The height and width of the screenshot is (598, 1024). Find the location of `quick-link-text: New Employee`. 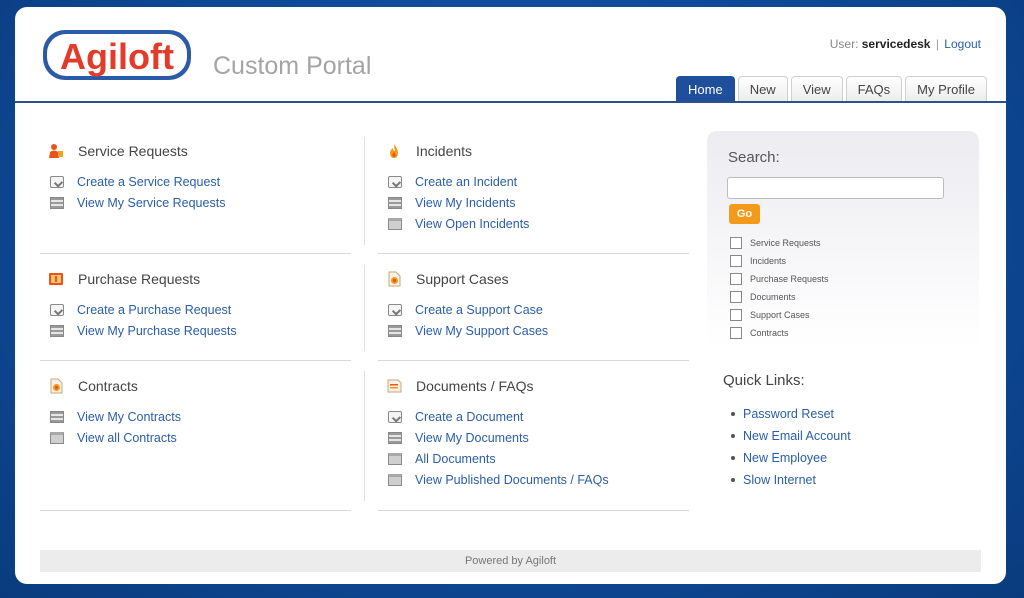

quick-link-text: New Employee is located at coordinates (785, 458).